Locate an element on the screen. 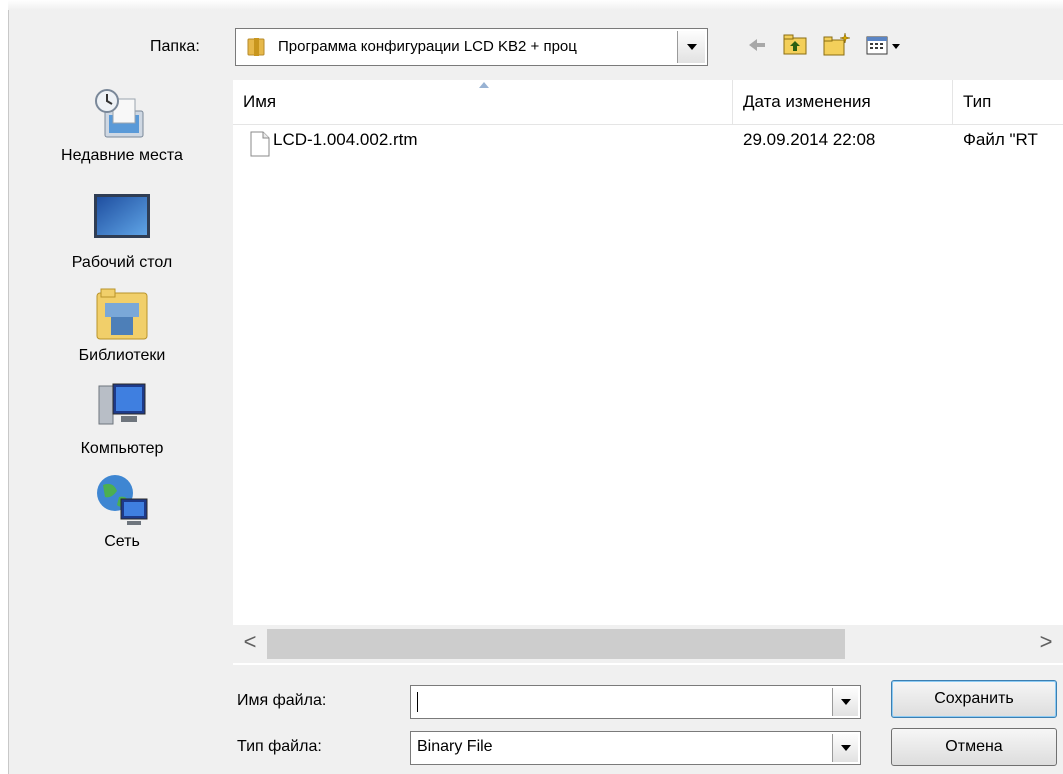 The height and width of the screenshot is (774, 1063). place-desktop: Рабочий стол is located at coordinates (122, 232).